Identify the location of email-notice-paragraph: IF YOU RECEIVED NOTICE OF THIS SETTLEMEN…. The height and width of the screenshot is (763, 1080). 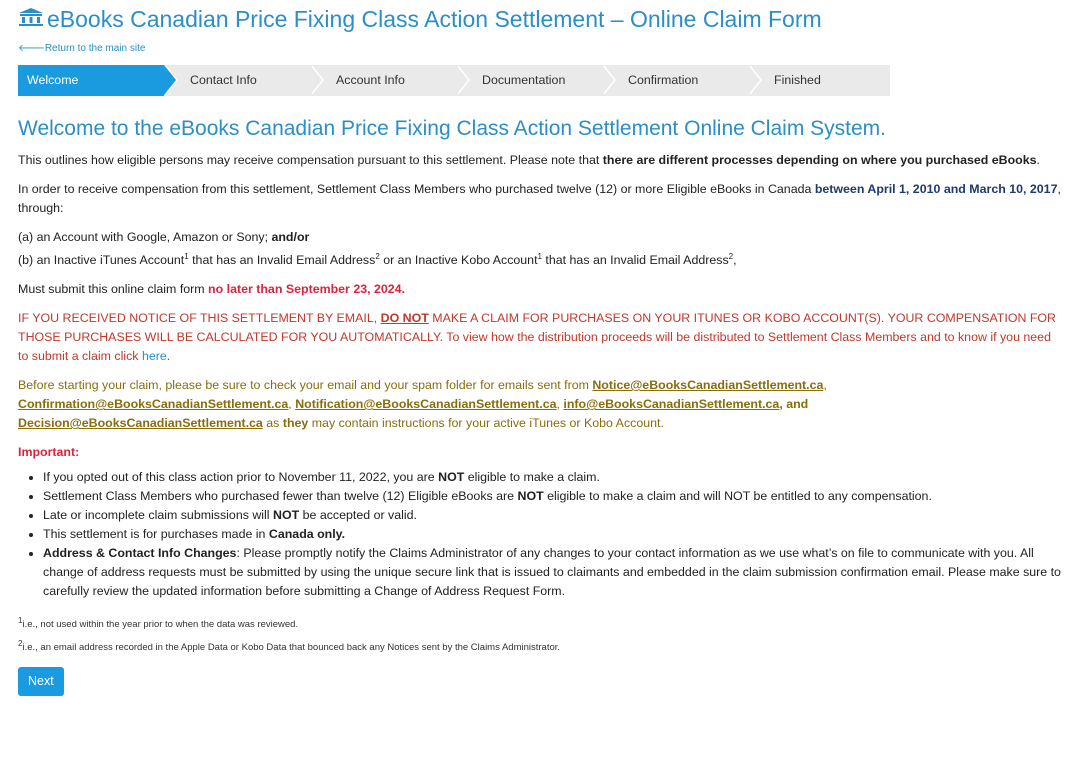
(537, 337).